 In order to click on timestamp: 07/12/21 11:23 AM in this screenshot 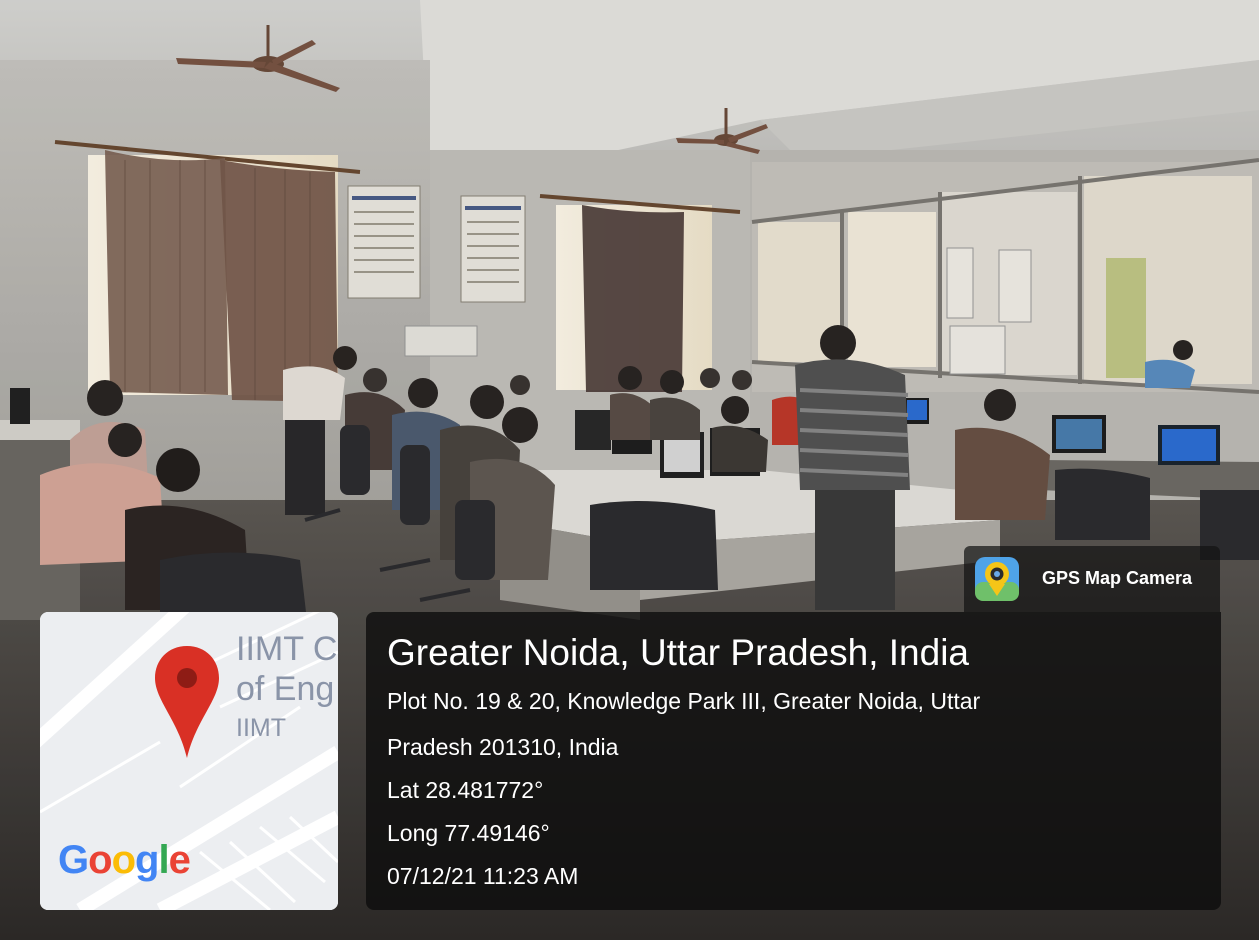, I will do `click(483, 876)`.